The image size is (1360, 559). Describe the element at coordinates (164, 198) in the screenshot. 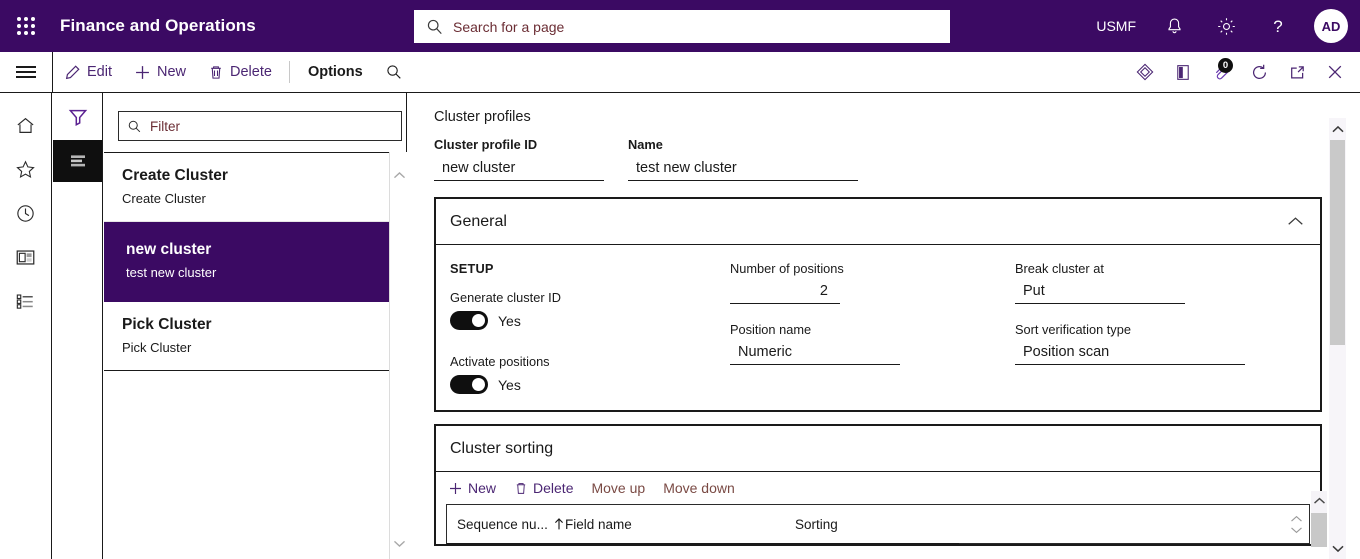

I see `list-item-subtitle: Create Cluster` at that location.